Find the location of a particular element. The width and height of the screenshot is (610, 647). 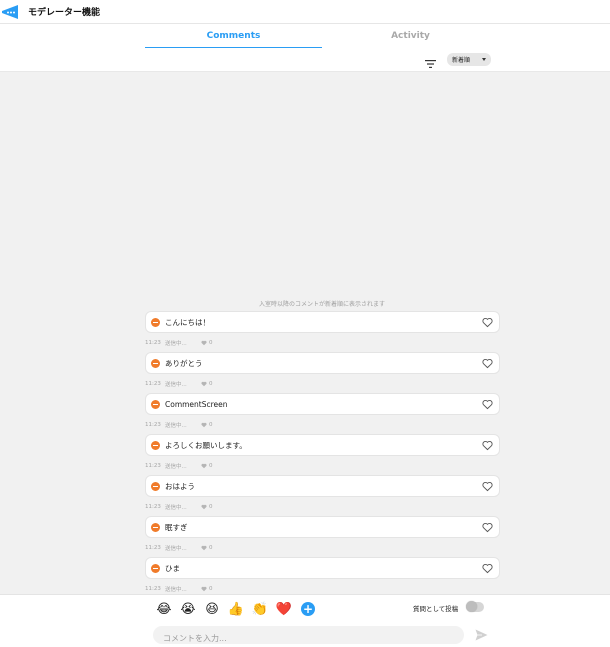

comment-input is located at coordinates (308, 638).